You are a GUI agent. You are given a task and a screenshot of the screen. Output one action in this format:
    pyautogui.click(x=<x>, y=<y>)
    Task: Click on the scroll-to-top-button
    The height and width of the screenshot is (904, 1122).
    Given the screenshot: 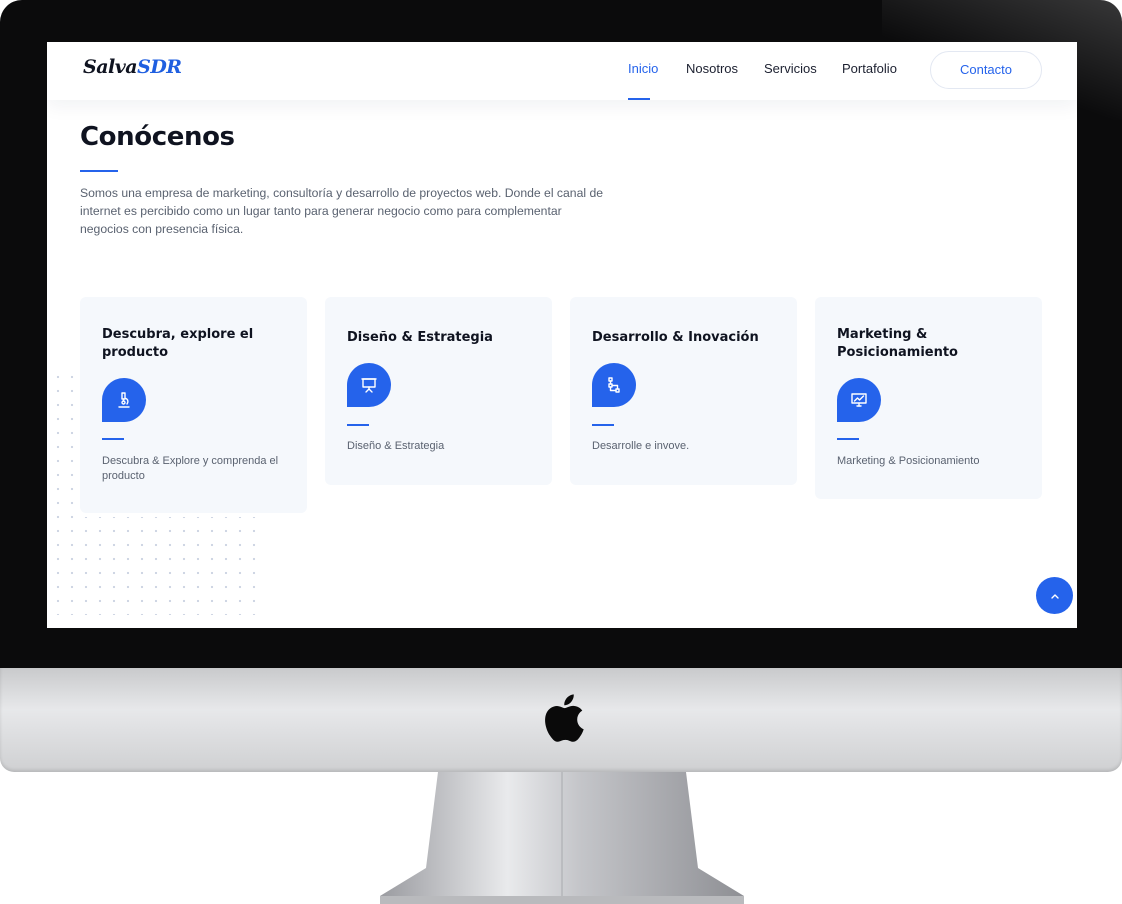 What is the action you would take?
    pyautogui.click(x=1054, y=595)
    